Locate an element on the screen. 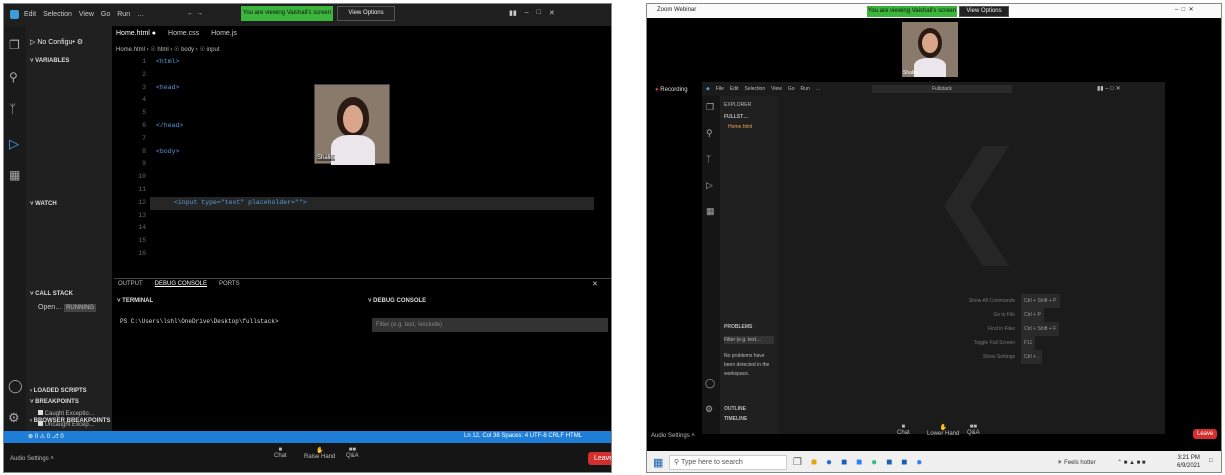  lower-hand-button: ✋ Lower Hand is located at coordinates (943, 430).